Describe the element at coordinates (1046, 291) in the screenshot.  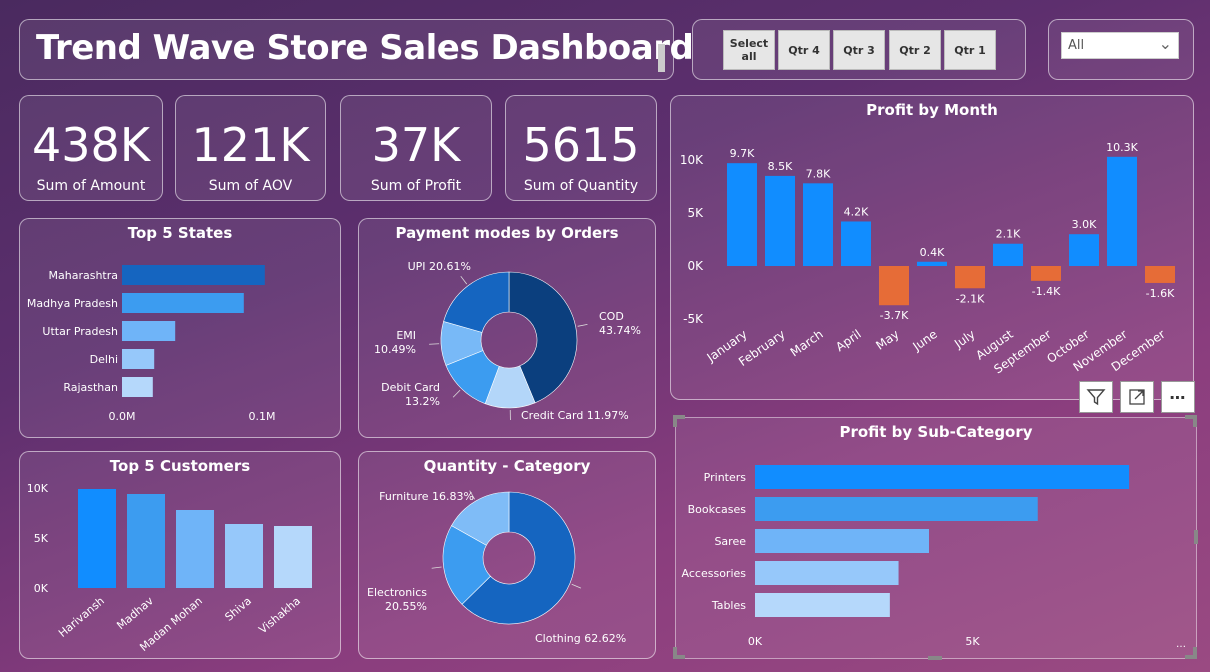
I see `data-label: -1.4K` at that location.